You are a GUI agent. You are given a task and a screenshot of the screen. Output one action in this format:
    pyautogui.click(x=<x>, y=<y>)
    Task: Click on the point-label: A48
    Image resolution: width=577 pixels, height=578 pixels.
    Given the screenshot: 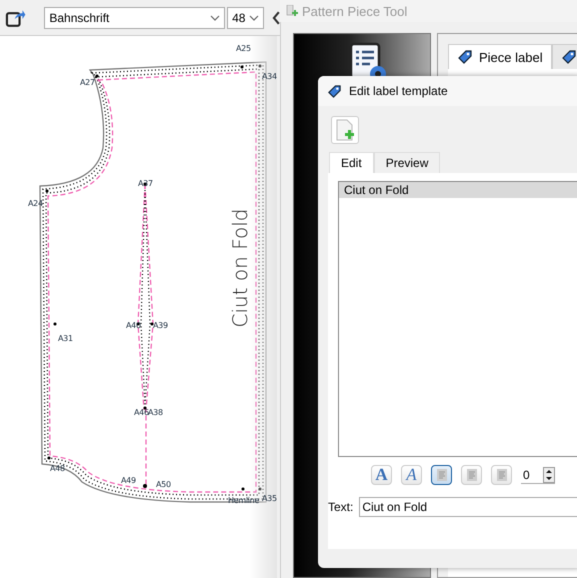 What is the action you would take?
    pyautogui.click(x=57, y=468)
    